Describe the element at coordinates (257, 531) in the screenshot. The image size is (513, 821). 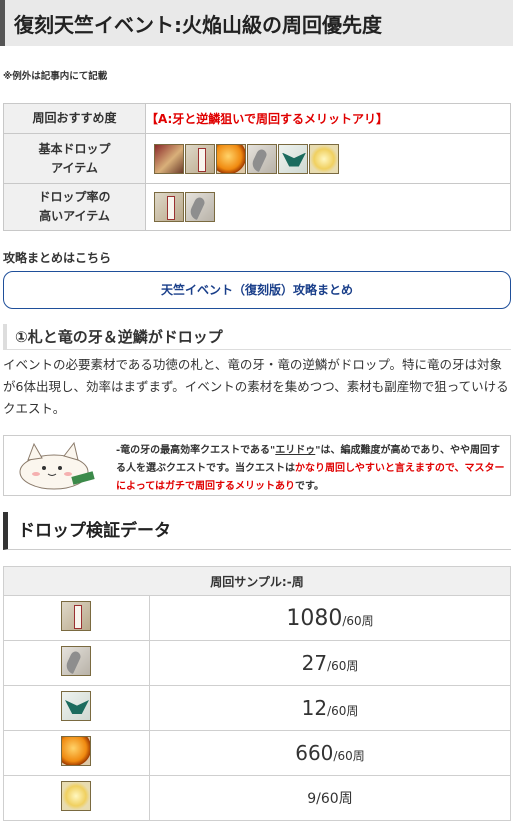
I see `section-heading-verification: ドロップ検証データ` at that location.